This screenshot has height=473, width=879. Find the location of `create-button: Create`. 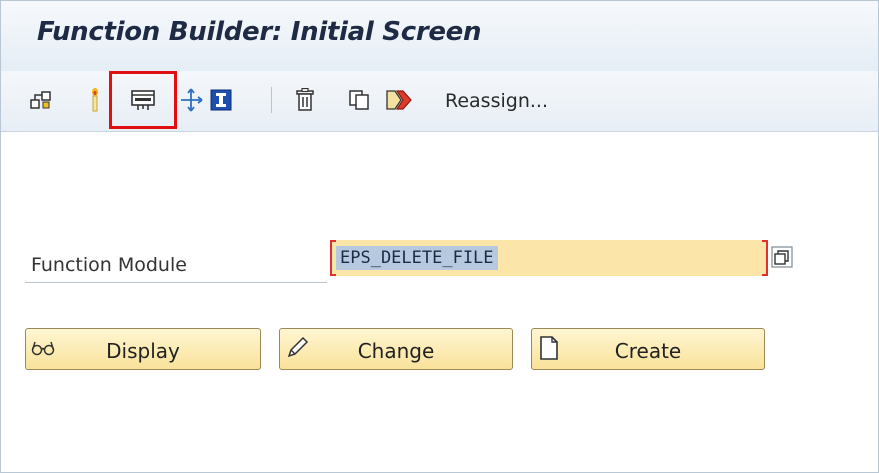

create-button: Create is located at coordinates (648, 349).